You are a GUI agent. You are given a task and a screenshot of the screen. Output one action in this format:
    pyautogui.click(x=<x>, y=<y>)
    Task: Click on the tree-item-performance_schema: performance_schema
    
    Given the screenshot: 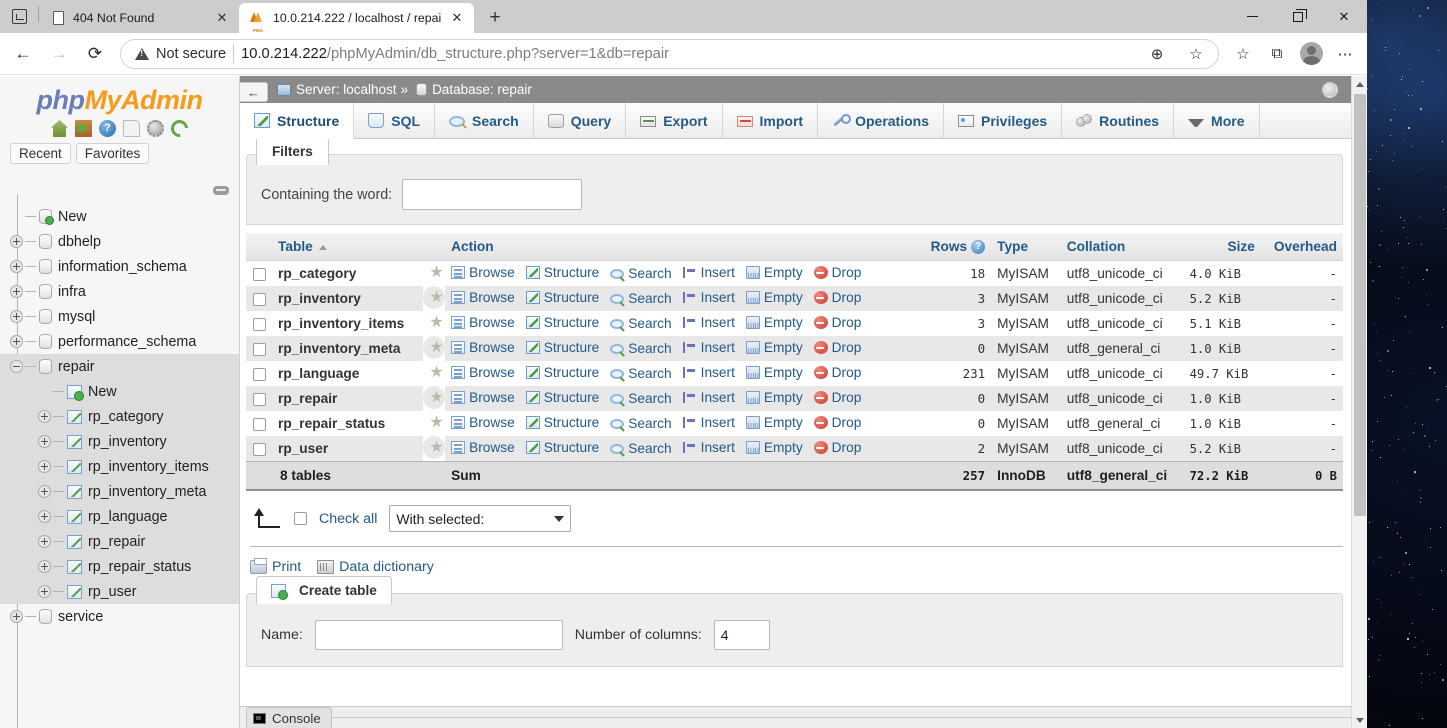 What is the action you would take?
    pyautogui.click(x=119, y=341)
    